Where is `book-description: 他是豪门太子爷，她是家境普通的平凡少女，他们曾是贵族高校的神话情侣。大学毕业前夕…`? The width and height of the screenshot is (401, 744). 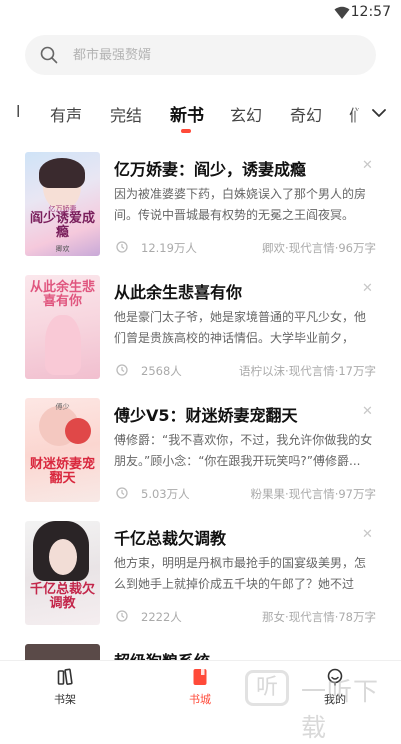
book-description: 他是豪门太子爷，她是家境普通的平凡少女，他们曾是贵族高校的神话情侣。大学毕业前夕… is located at coordinates (240, 327).